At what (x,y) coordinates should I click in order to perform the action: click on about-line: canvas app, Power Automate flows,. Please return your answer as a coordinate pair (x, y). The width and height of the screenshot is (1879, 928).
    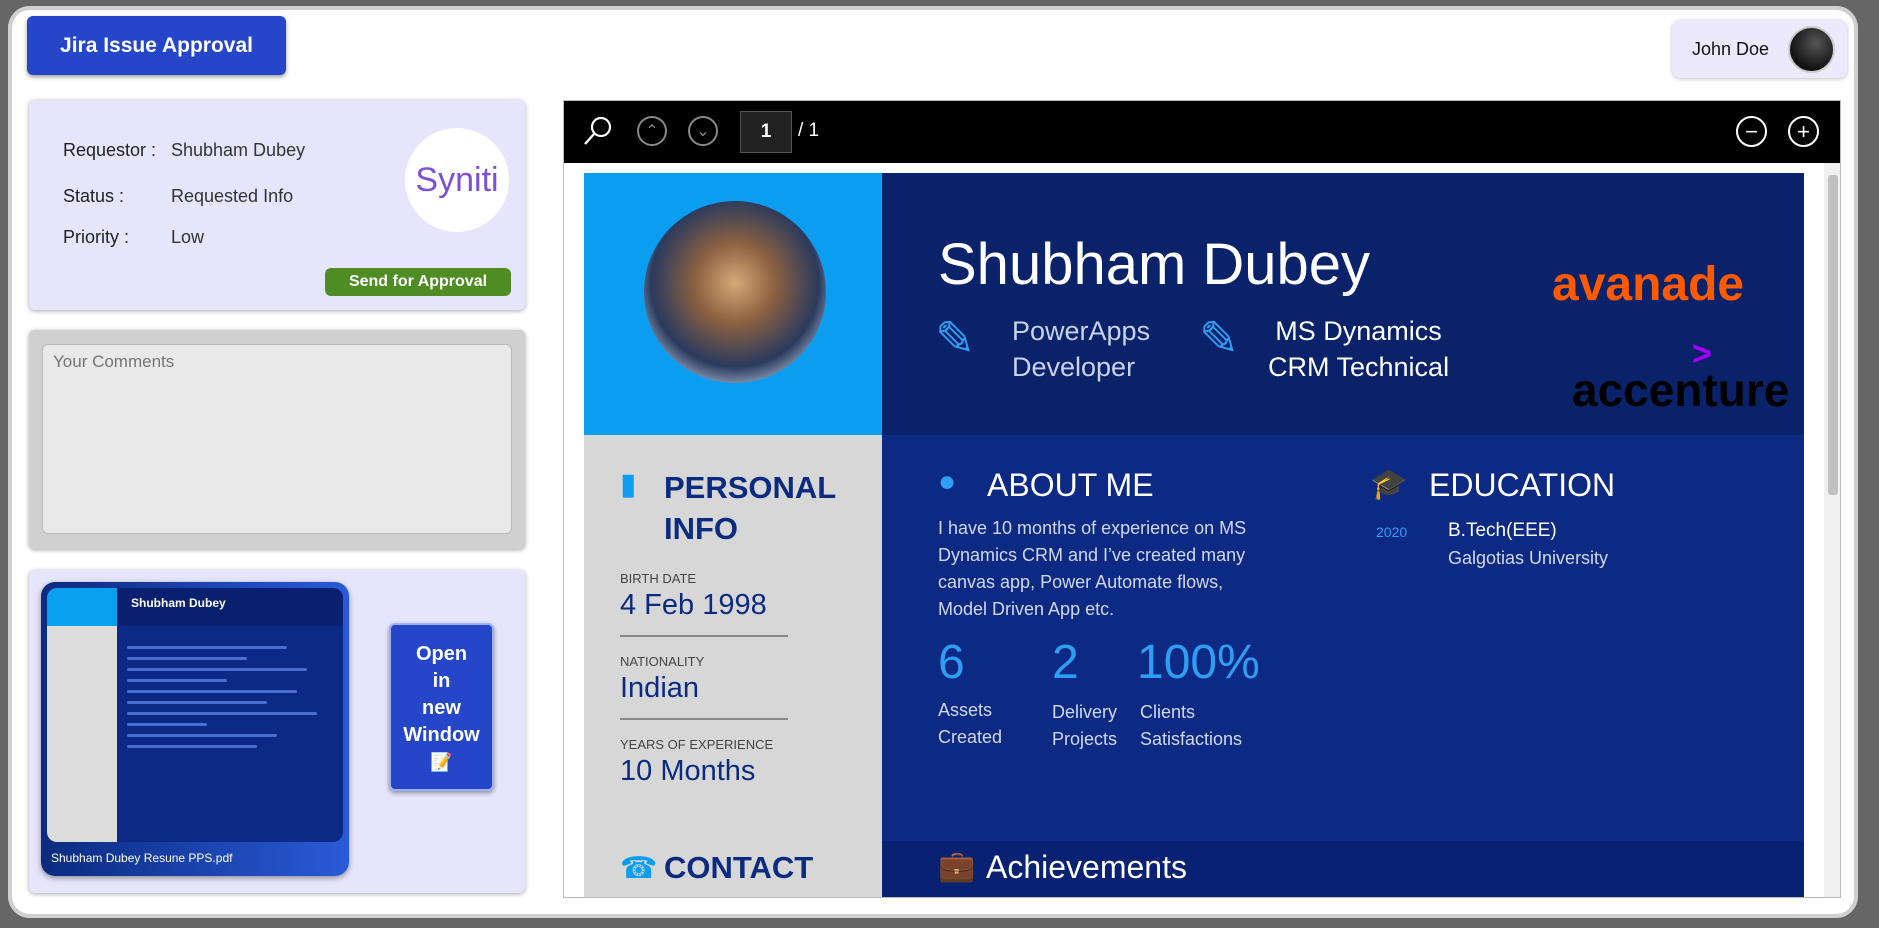
    Looking at the image, I should click on (1081, 582).